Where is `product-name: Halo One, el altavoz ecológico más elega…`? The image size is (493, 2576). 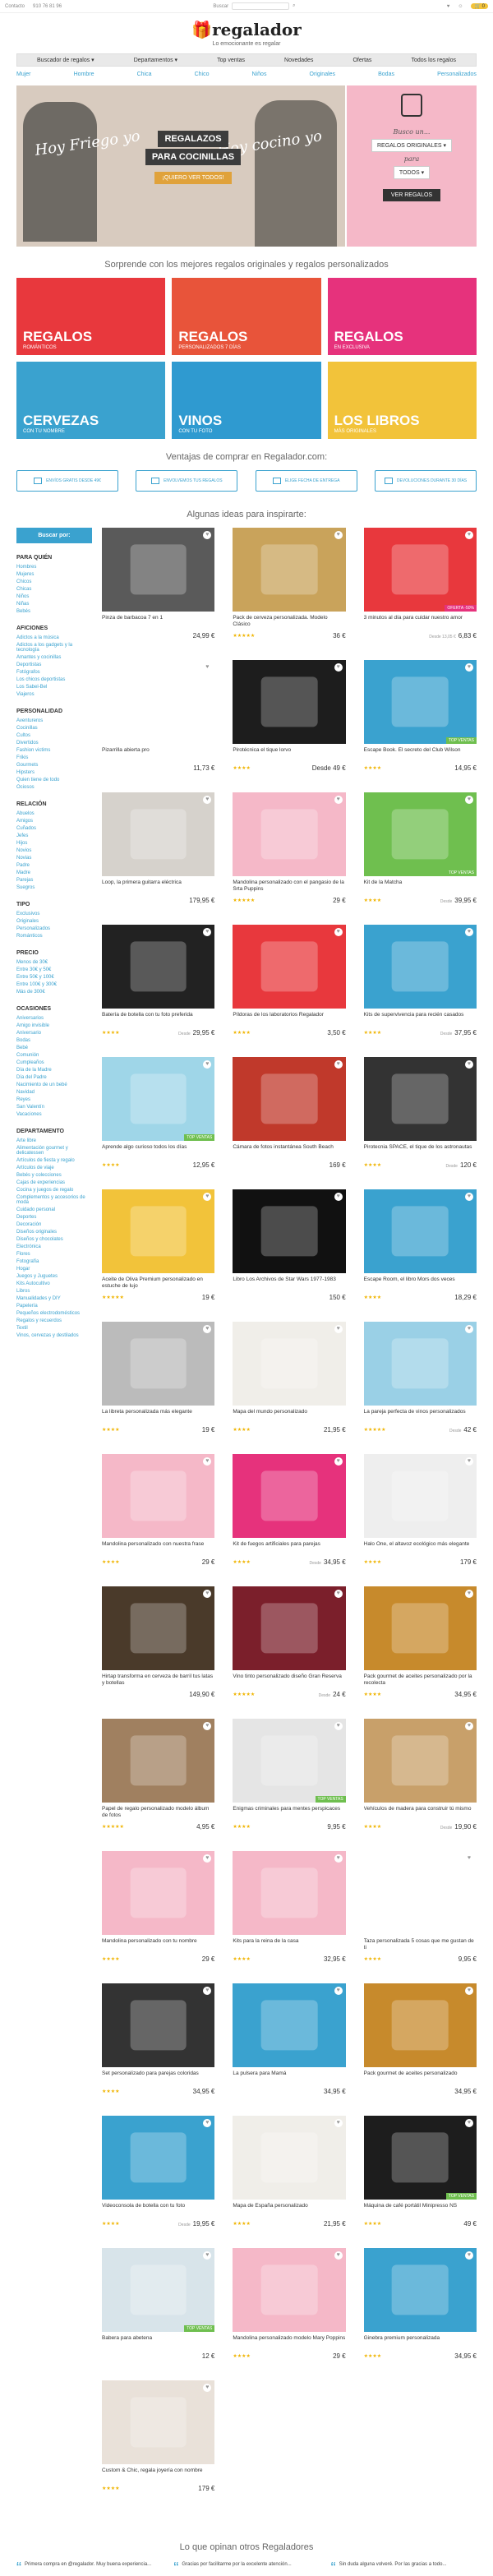
product-name: Halo One, el altavoz ecológico más elega… is located at coordinates (421, 1548).